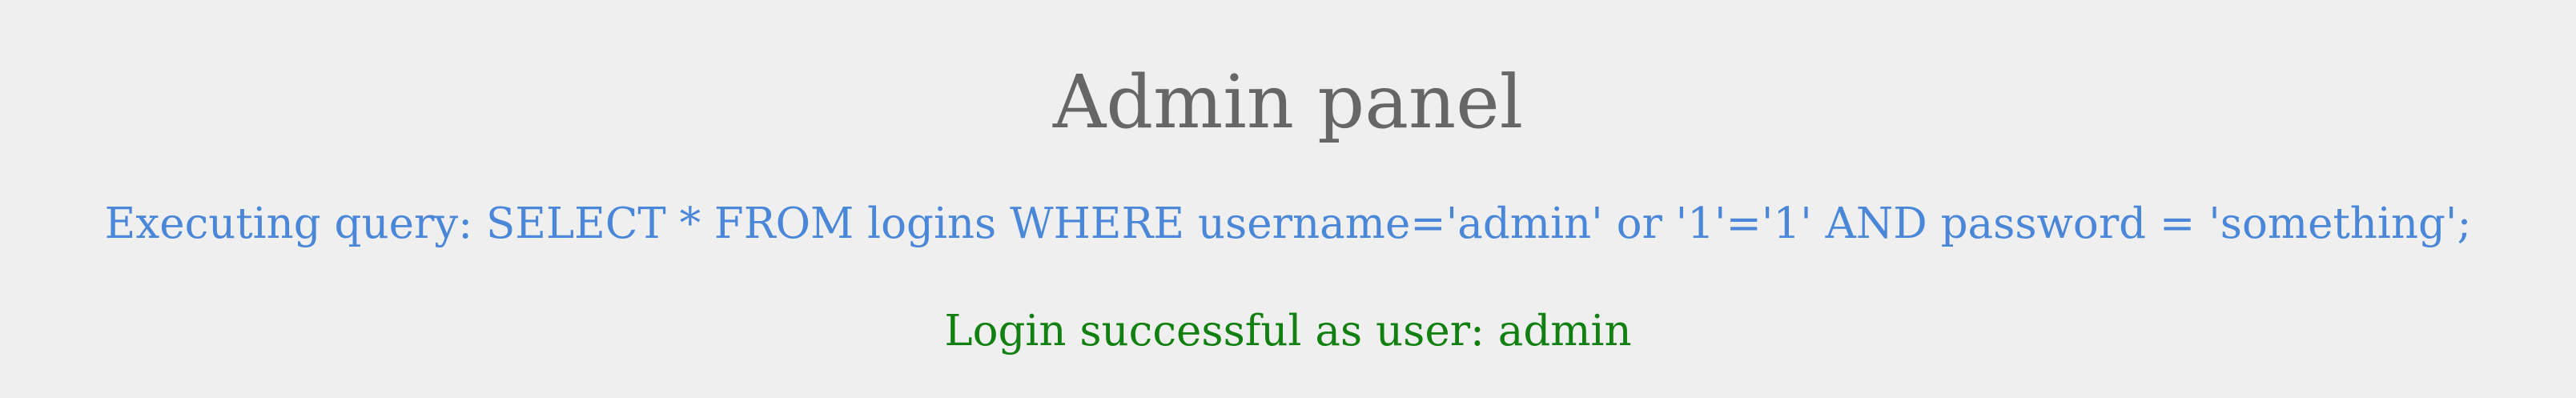  Describe the element at coordinates (1288, 102) in the screenshot. I see `page-title: Admin panel` at that location.